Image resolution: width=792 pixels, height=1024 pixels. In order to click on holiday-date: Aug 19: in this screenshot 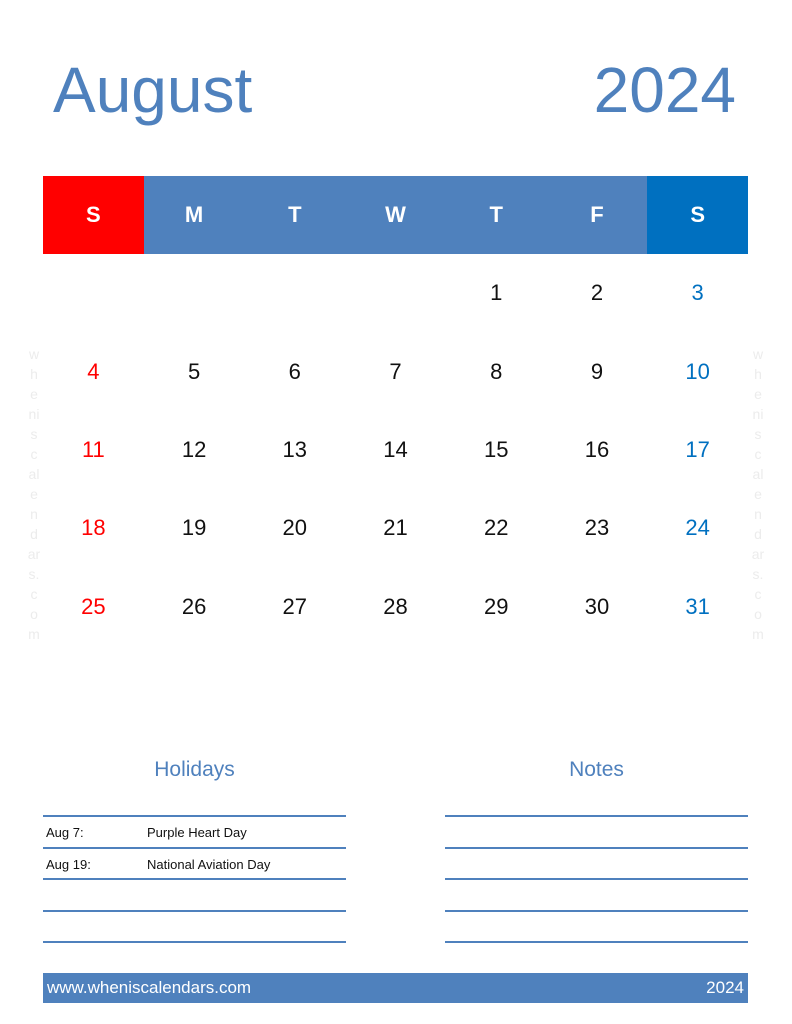, I will do `click(68, 864)`.